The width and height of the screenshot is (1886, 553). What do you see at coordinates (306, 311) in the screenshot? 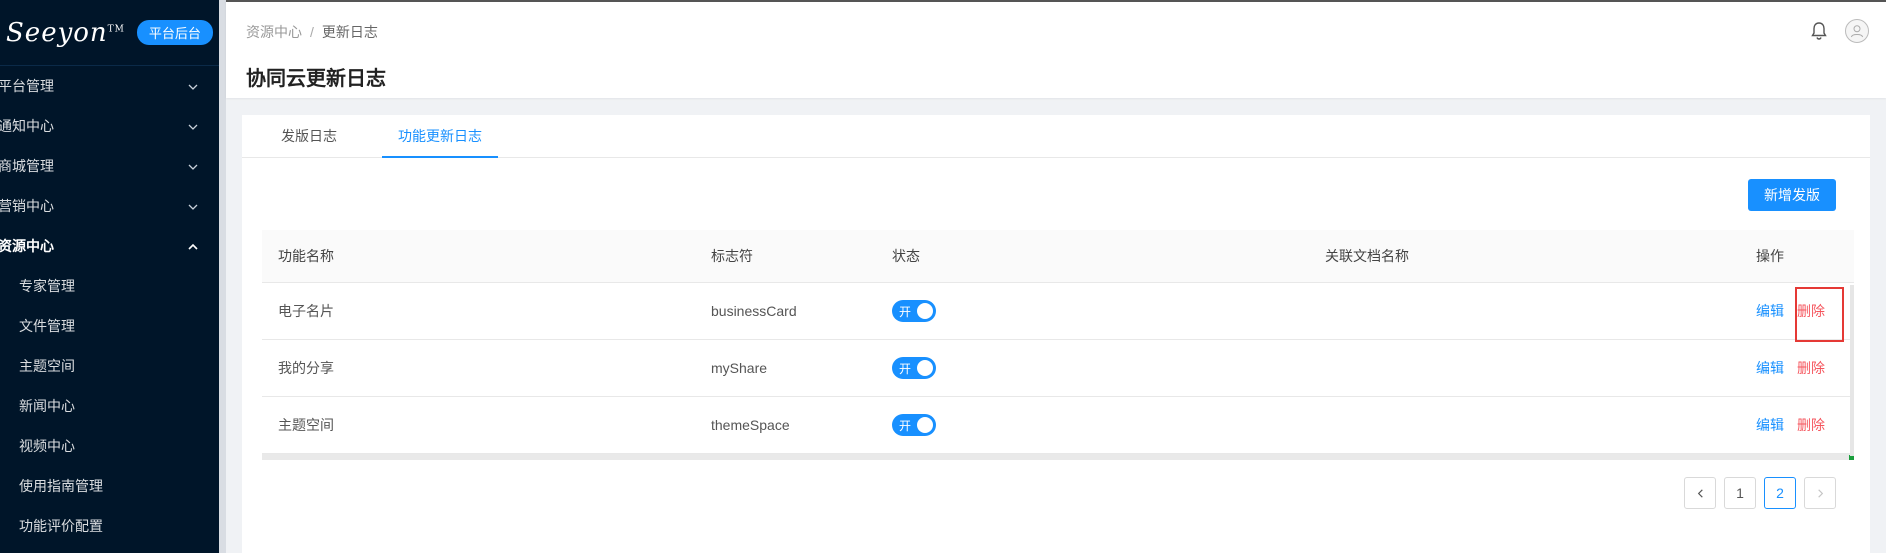
I see `row-name: 电子名片` at bounding box center [306, 311].